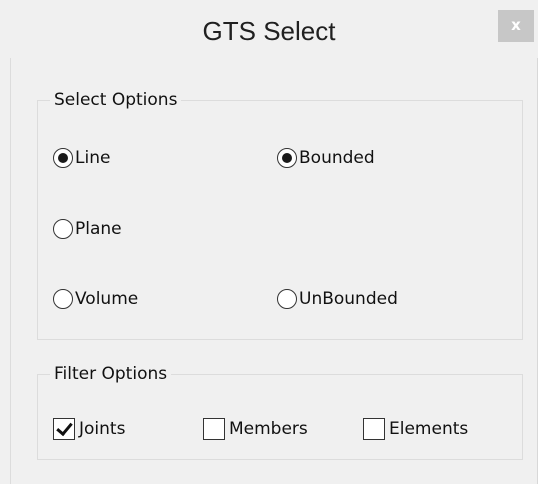  What do you see at coordinates (98, 229) in the screenshot?
I see `radio-plane-label: Plane` at bounding box center [98, 229].